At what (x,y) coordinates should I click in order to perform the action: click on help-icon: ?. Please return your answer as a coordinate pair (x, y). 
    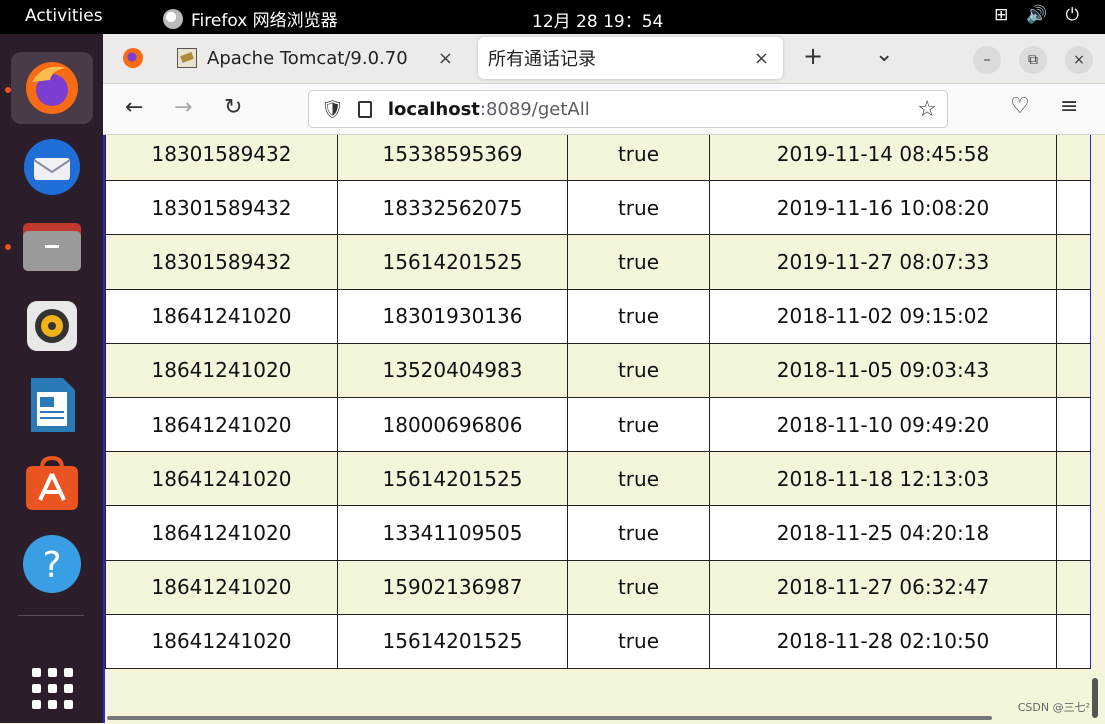
    Looking at the image, I should click on (52, 564).